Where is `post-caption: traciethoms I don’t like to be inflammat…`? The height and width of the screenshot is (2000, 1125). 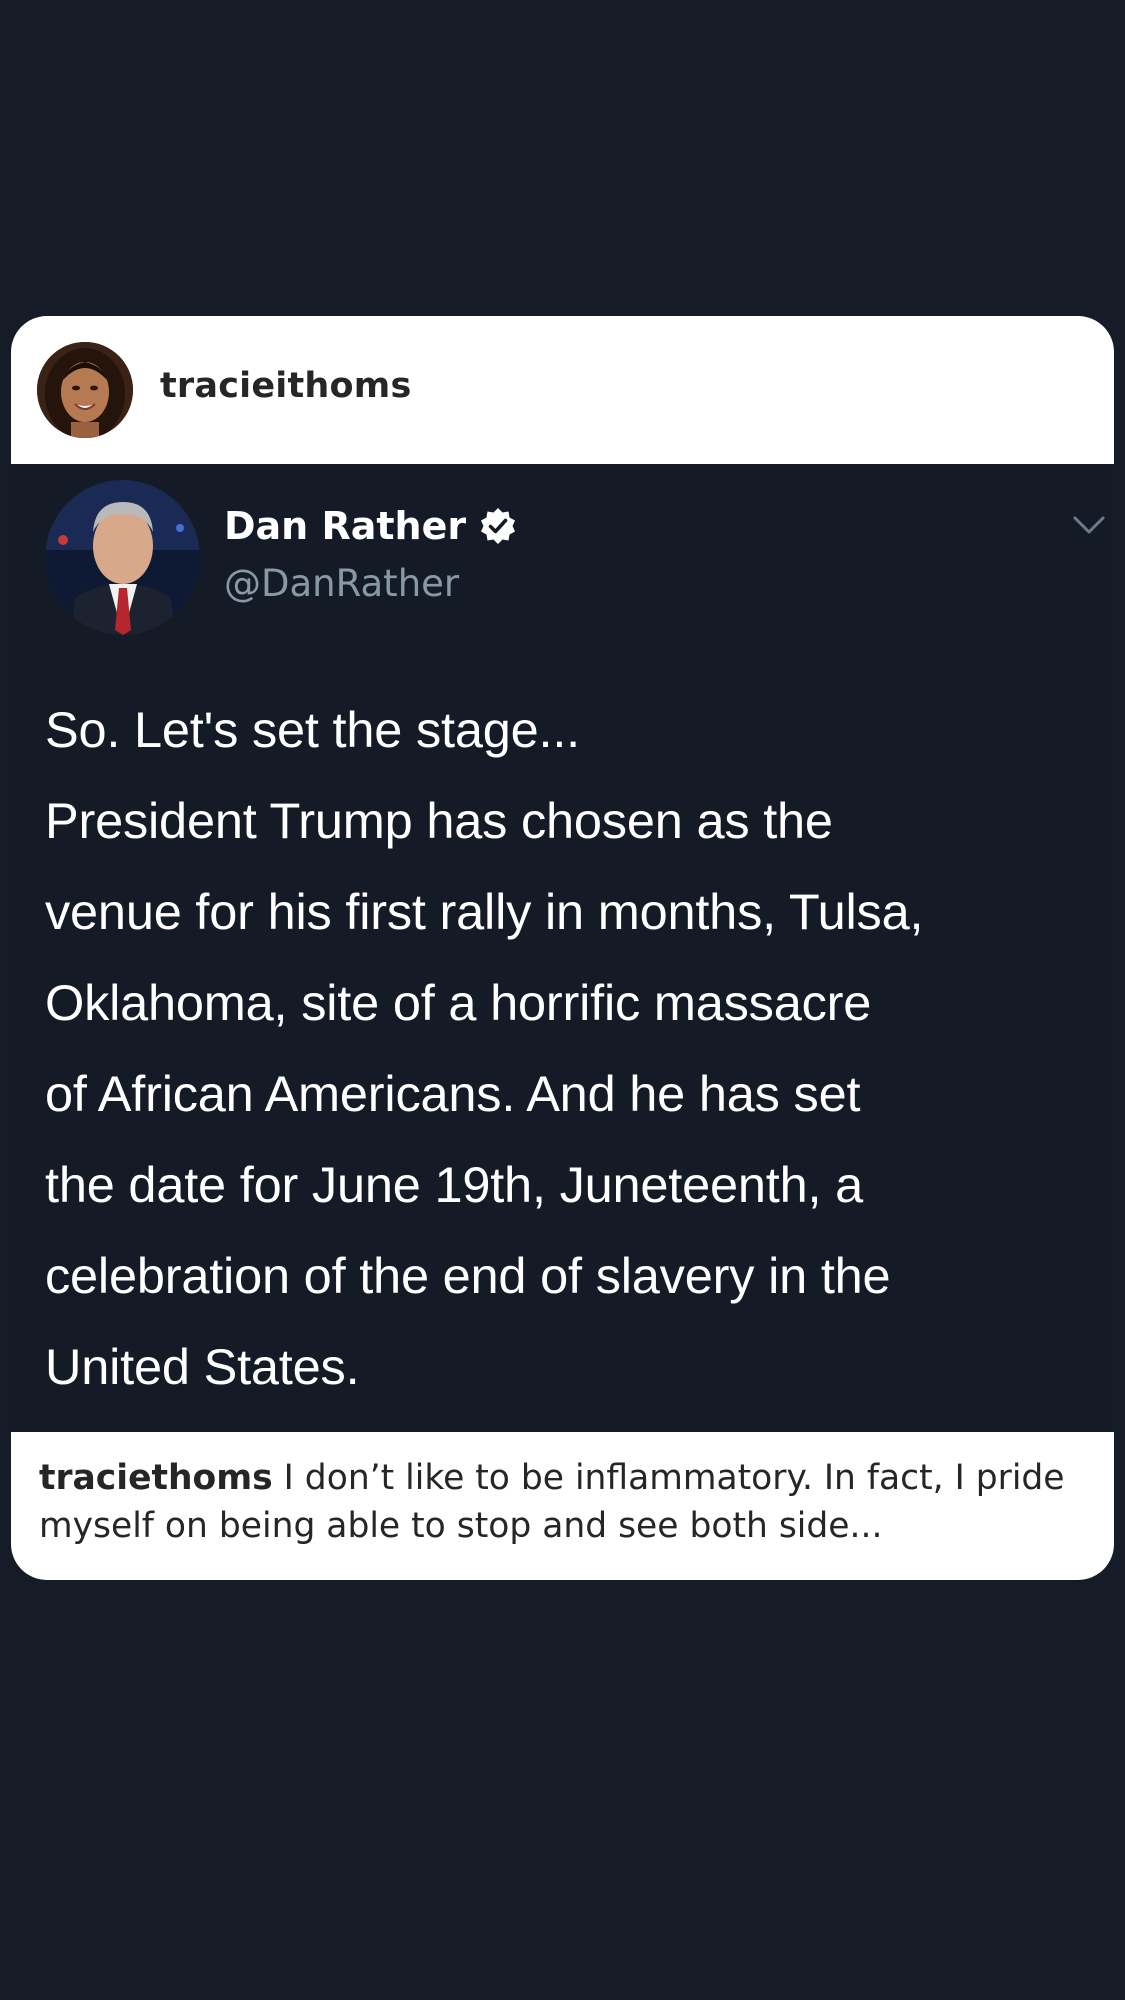 post-caption: traciethoms I don’t like to be inflammat… is located at coordinates (562, 1506).